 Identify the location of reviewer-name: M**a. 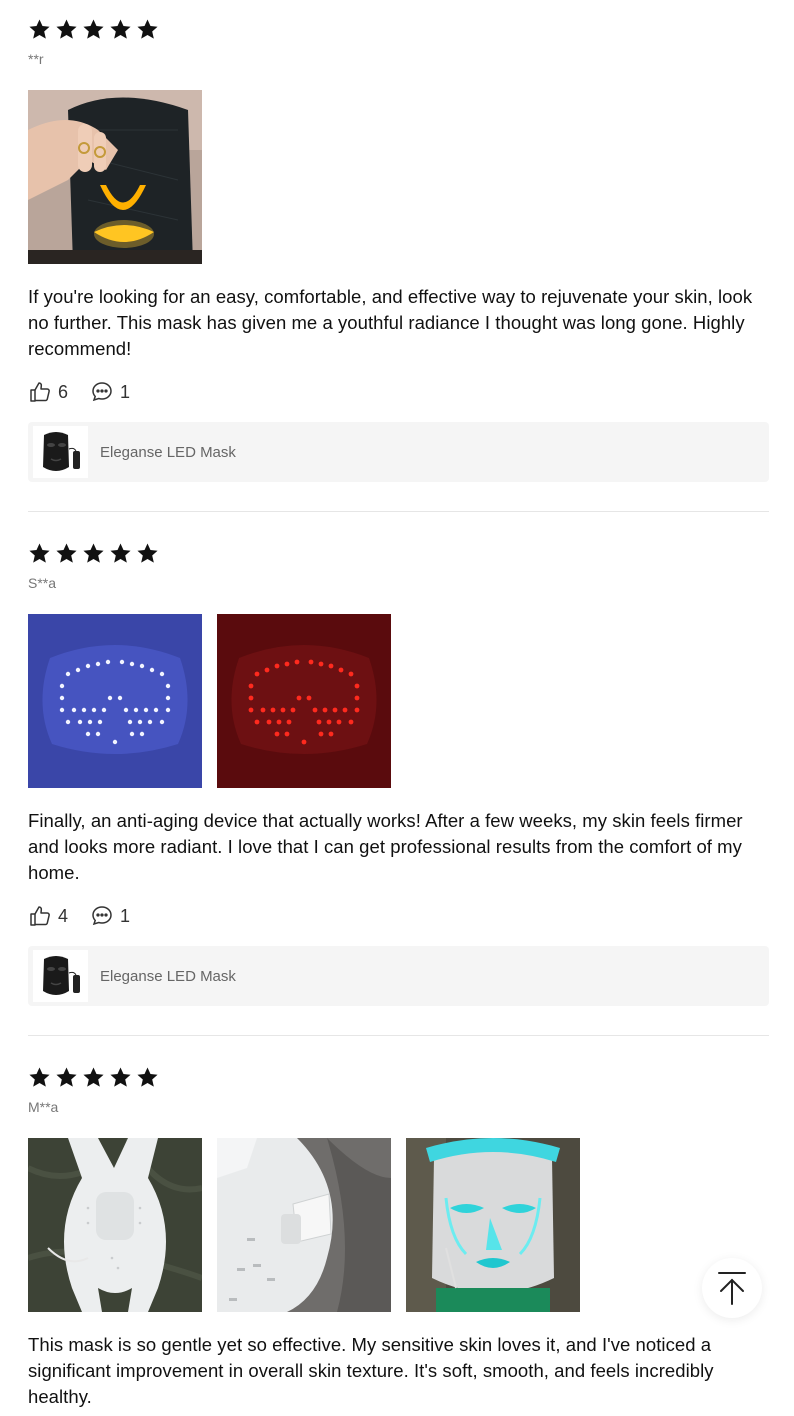
(43, 1107).